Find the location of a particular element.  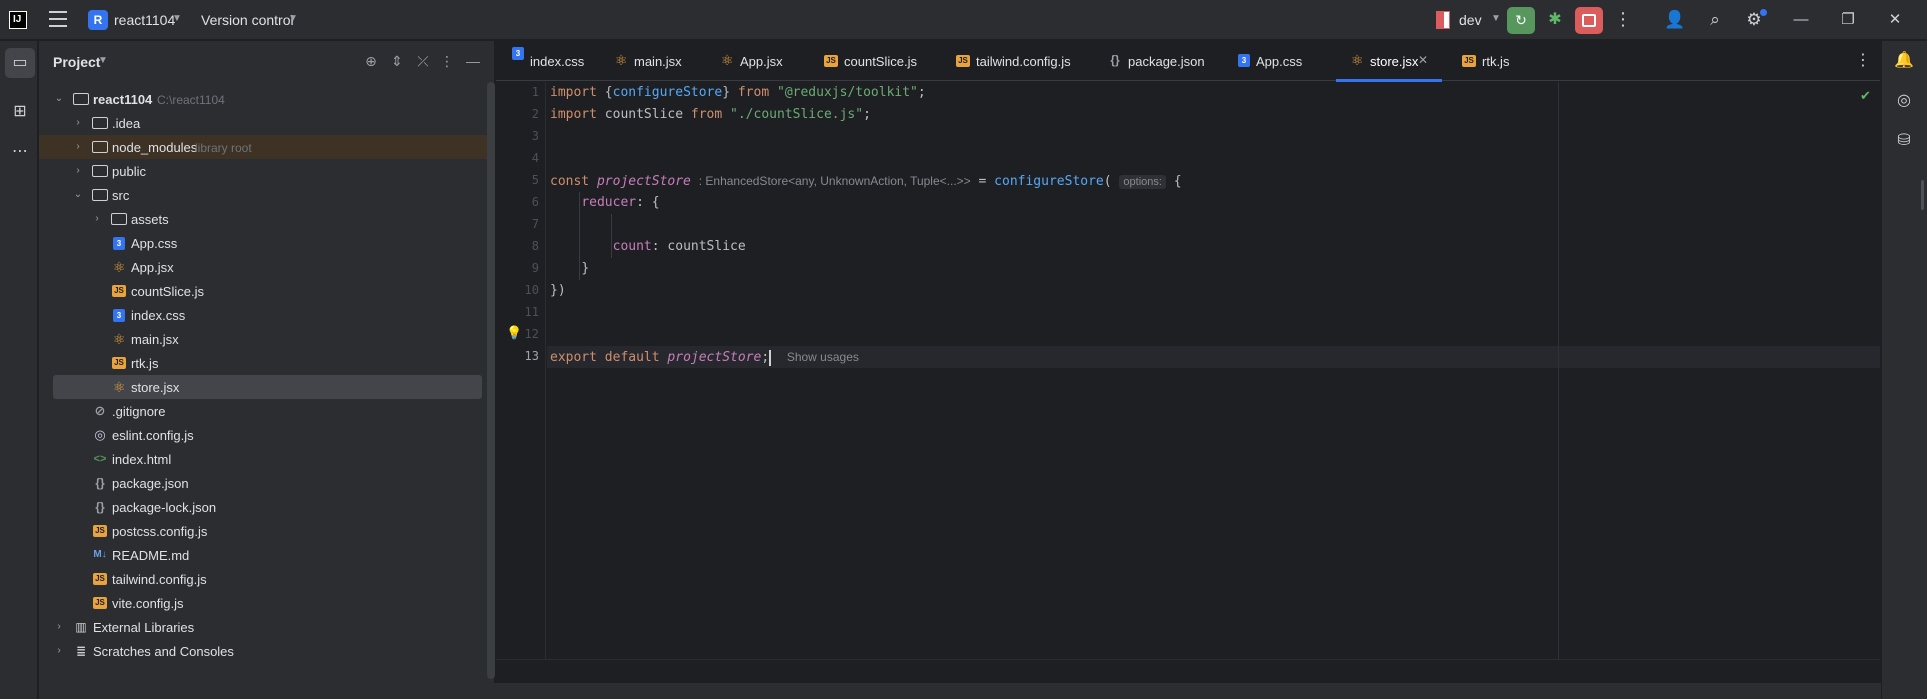

markdown-file-icon: M↓ is located at coordinates (100, 554).